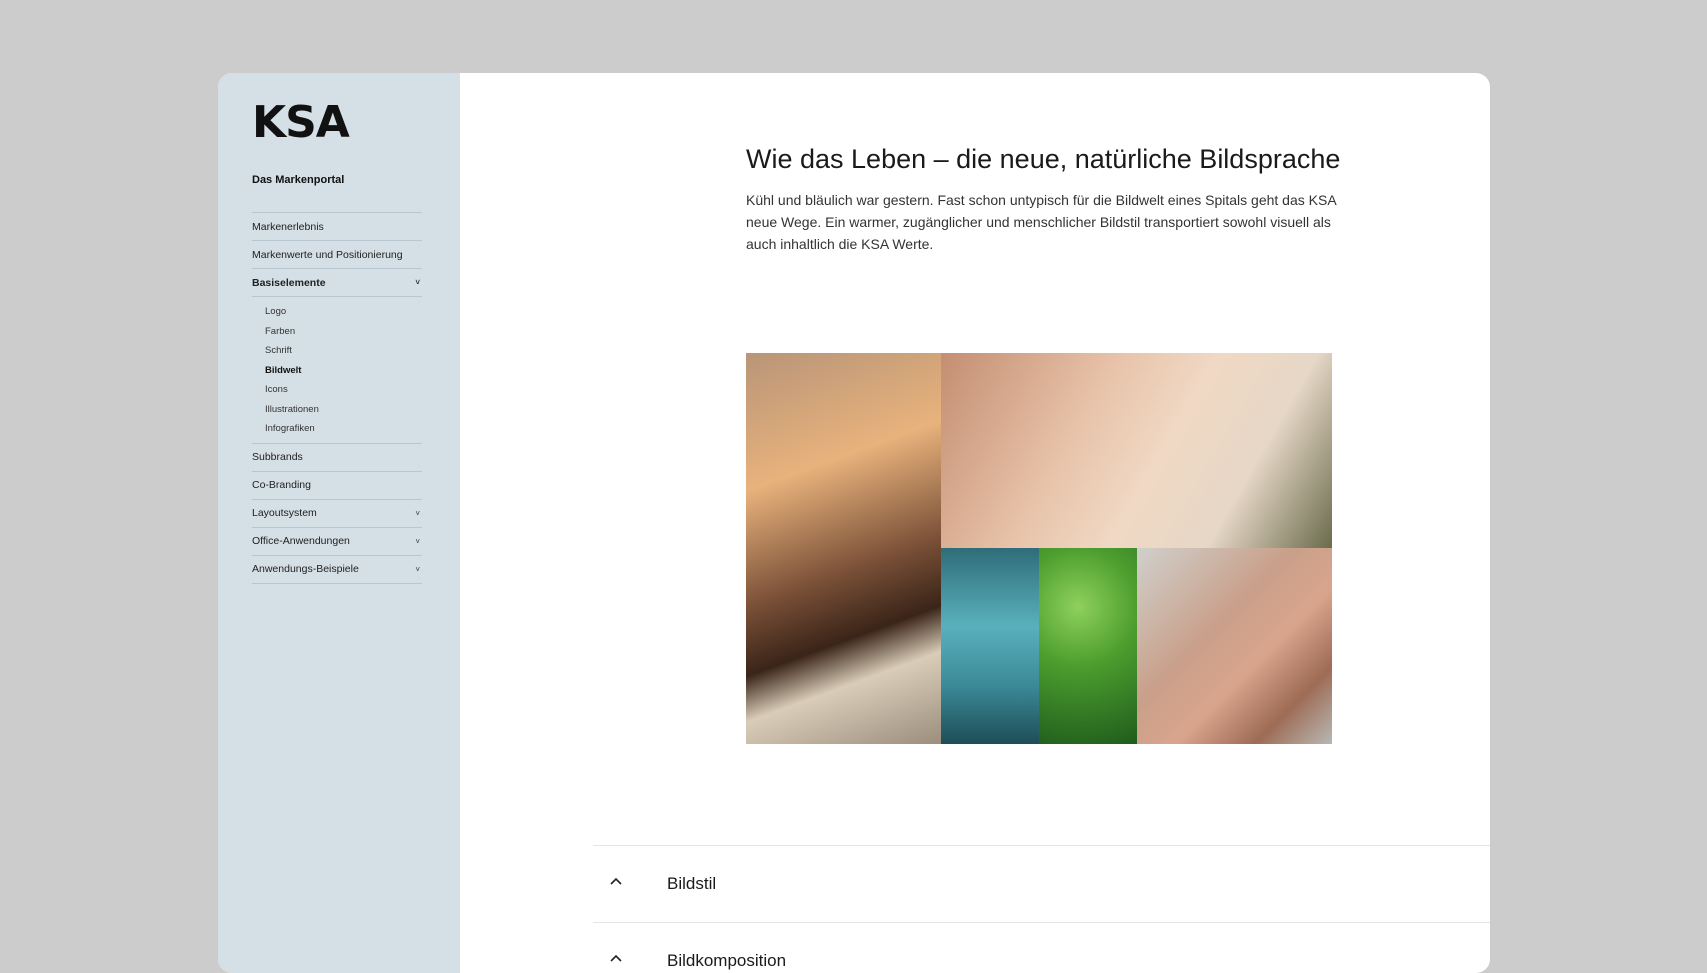 Image resolution: width=1707 pixels, height=973 pixels. Describe the element at coordinates (343, 371) in the screenshot. I see `subnav-item-bildwelt: Bildwelt` at that location.